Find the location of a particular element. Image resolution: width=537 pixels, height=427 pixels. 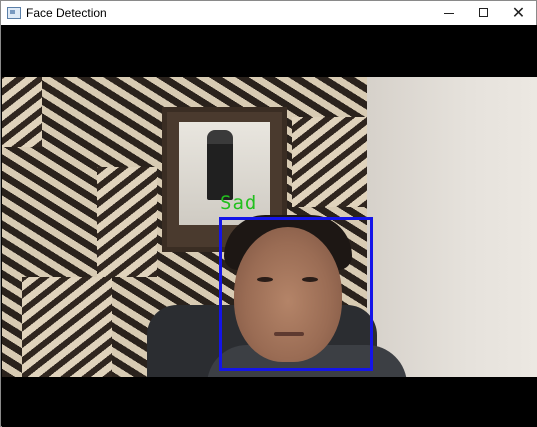

minimize-icon is located at coordinates (448, 13).